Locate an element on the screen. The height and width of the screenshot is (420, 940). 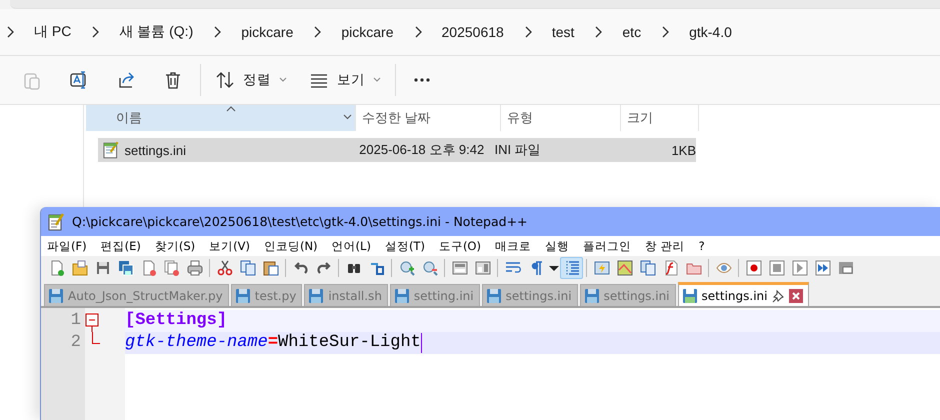
menu-item: 파일(F) is located at coordinates (67, 246).